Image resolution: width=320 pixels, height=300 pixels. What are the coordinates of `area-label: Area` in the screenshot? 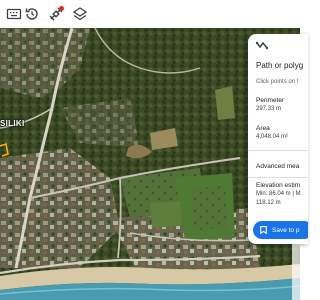 It's located at (263, 128).